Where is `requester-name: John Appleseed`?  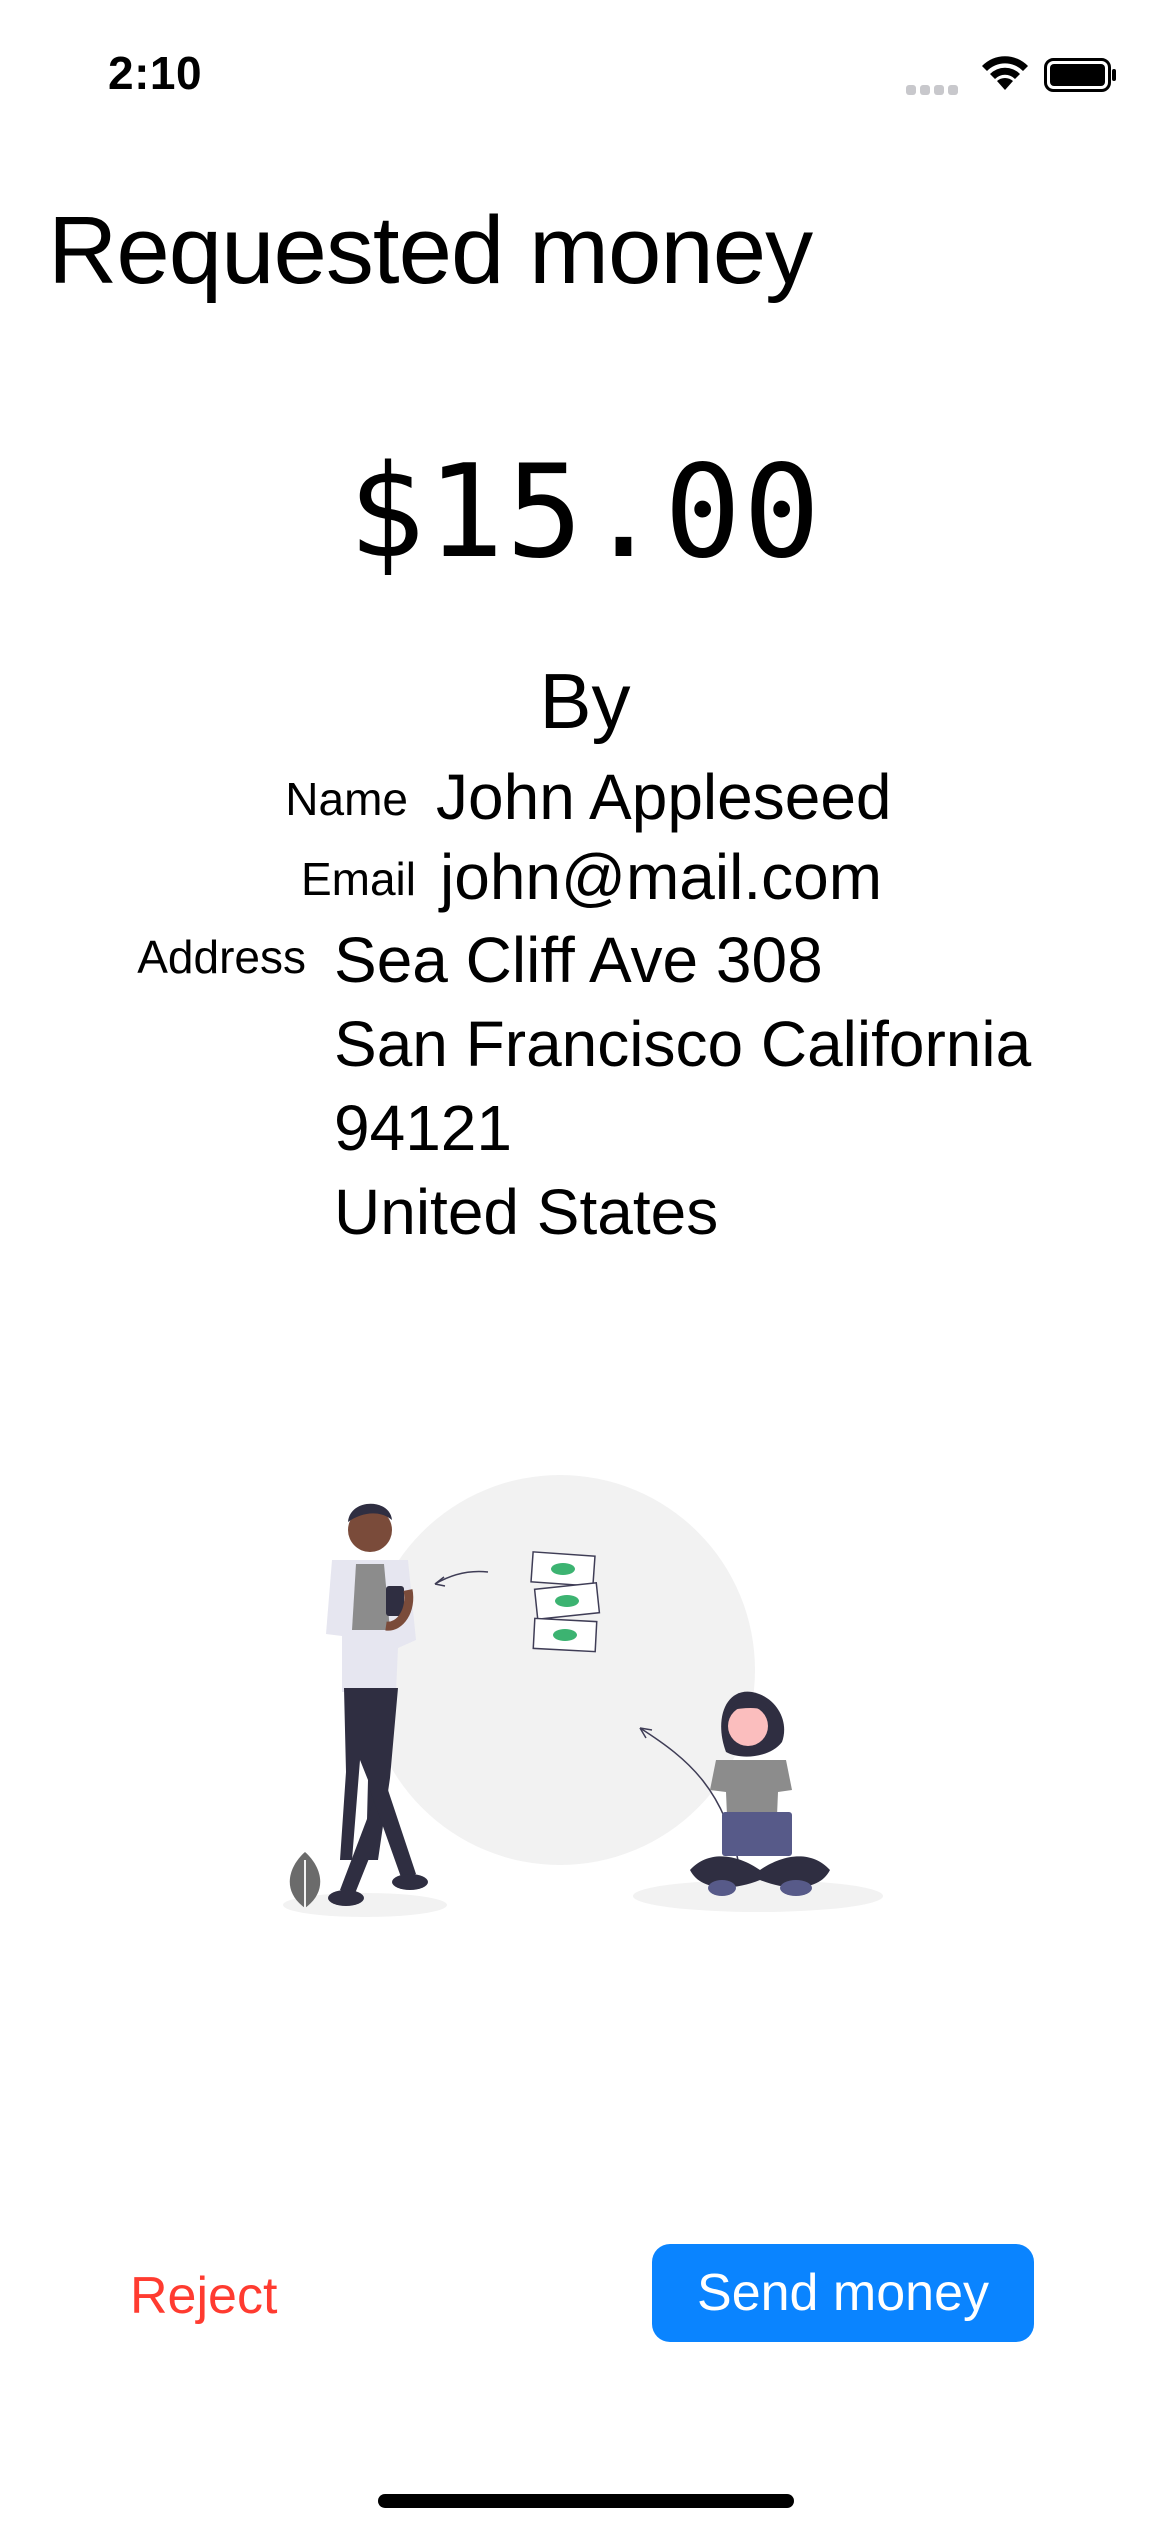
requester-name: John Appleseed is located at coordinates (664, 797).